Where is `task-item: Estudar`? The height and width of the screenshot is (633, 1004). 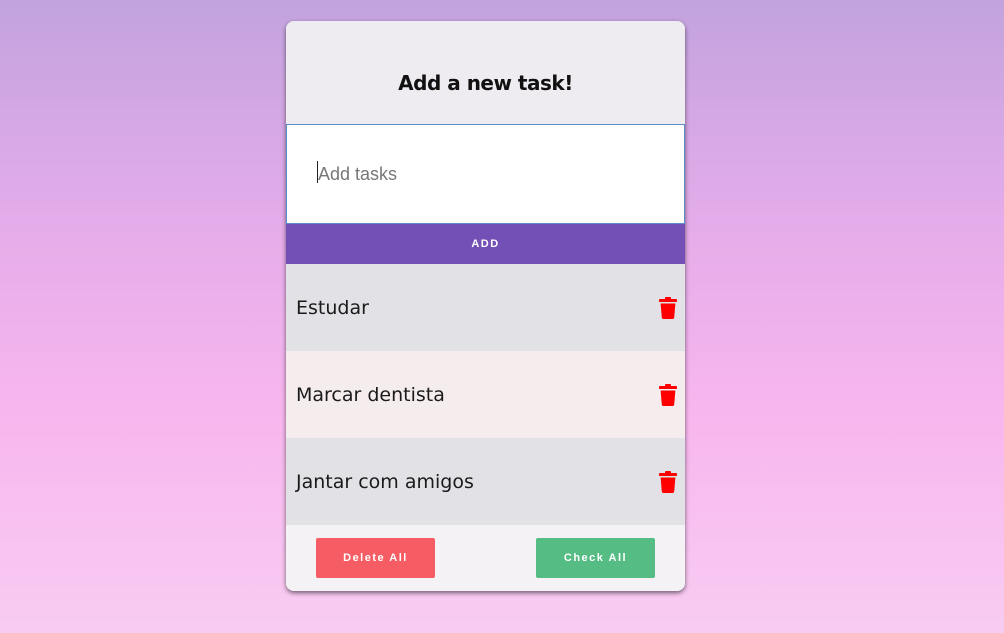
task-item: Estudar is located at coordinates (485, 307).